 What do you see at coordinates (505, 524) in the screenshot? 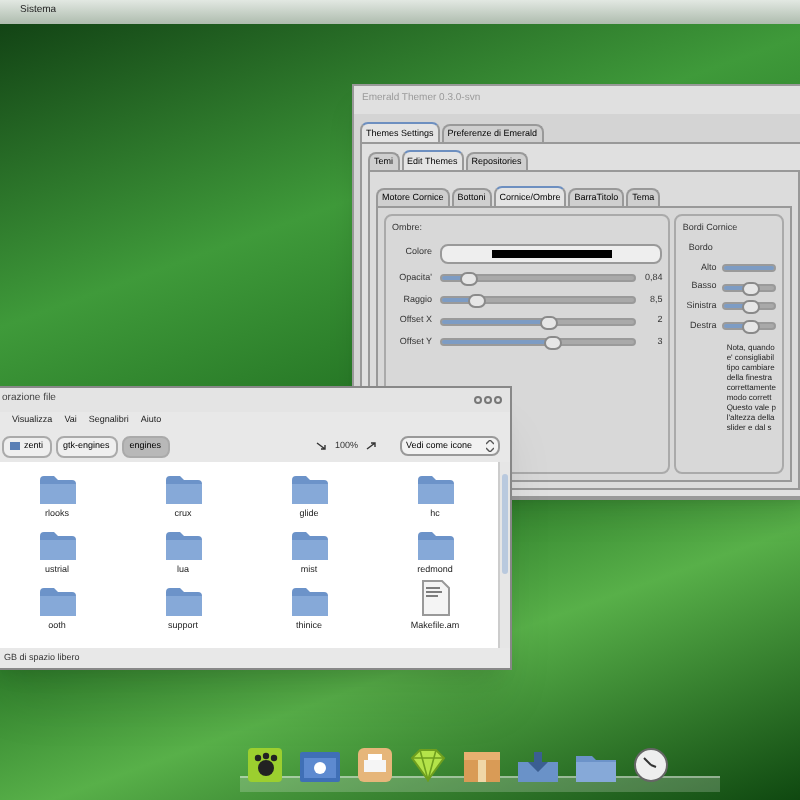
I see `scroll-thumb` at bounding box center [505, 524].